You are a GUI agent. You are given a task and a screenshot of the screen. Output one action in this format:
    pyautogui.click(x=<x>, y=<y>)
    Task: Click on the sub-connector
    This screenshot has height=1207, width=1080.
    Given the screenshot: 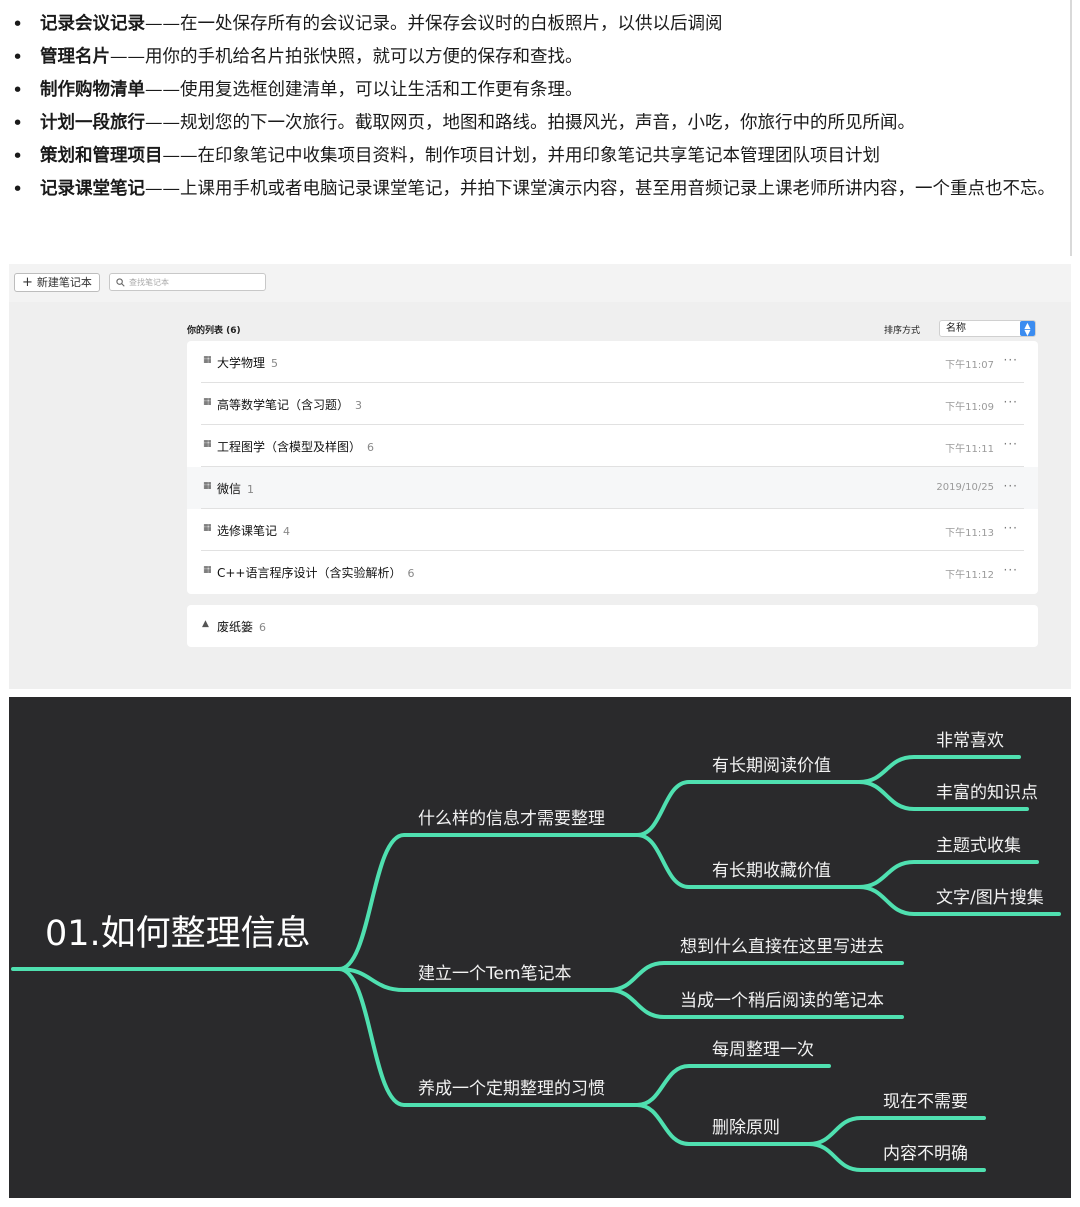 What is the action you would take?
    pyautogui.click(x=748, y=808)
    